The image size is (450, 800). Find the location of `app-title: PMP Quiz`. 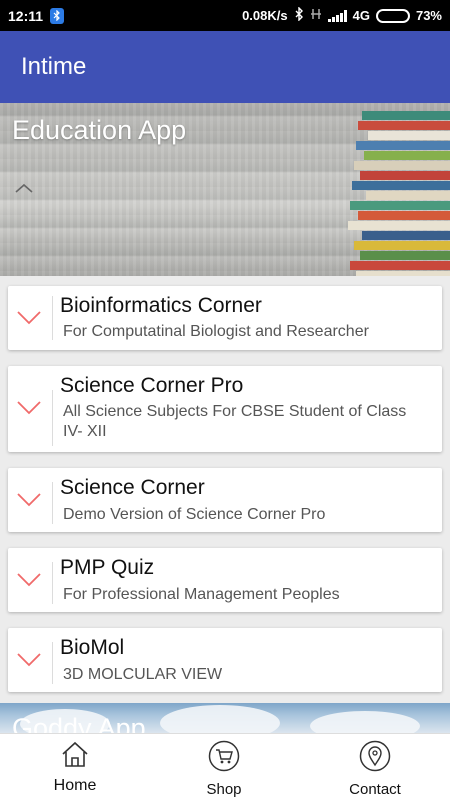

app-title: PMP Quiz is located at coordinates (107, 567).